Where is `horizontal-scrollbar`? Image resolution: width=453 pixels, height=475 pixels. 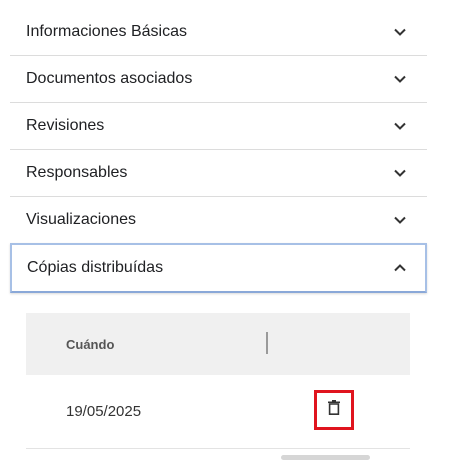 horizontal-scrollbar is located at coordinates (325, 457).